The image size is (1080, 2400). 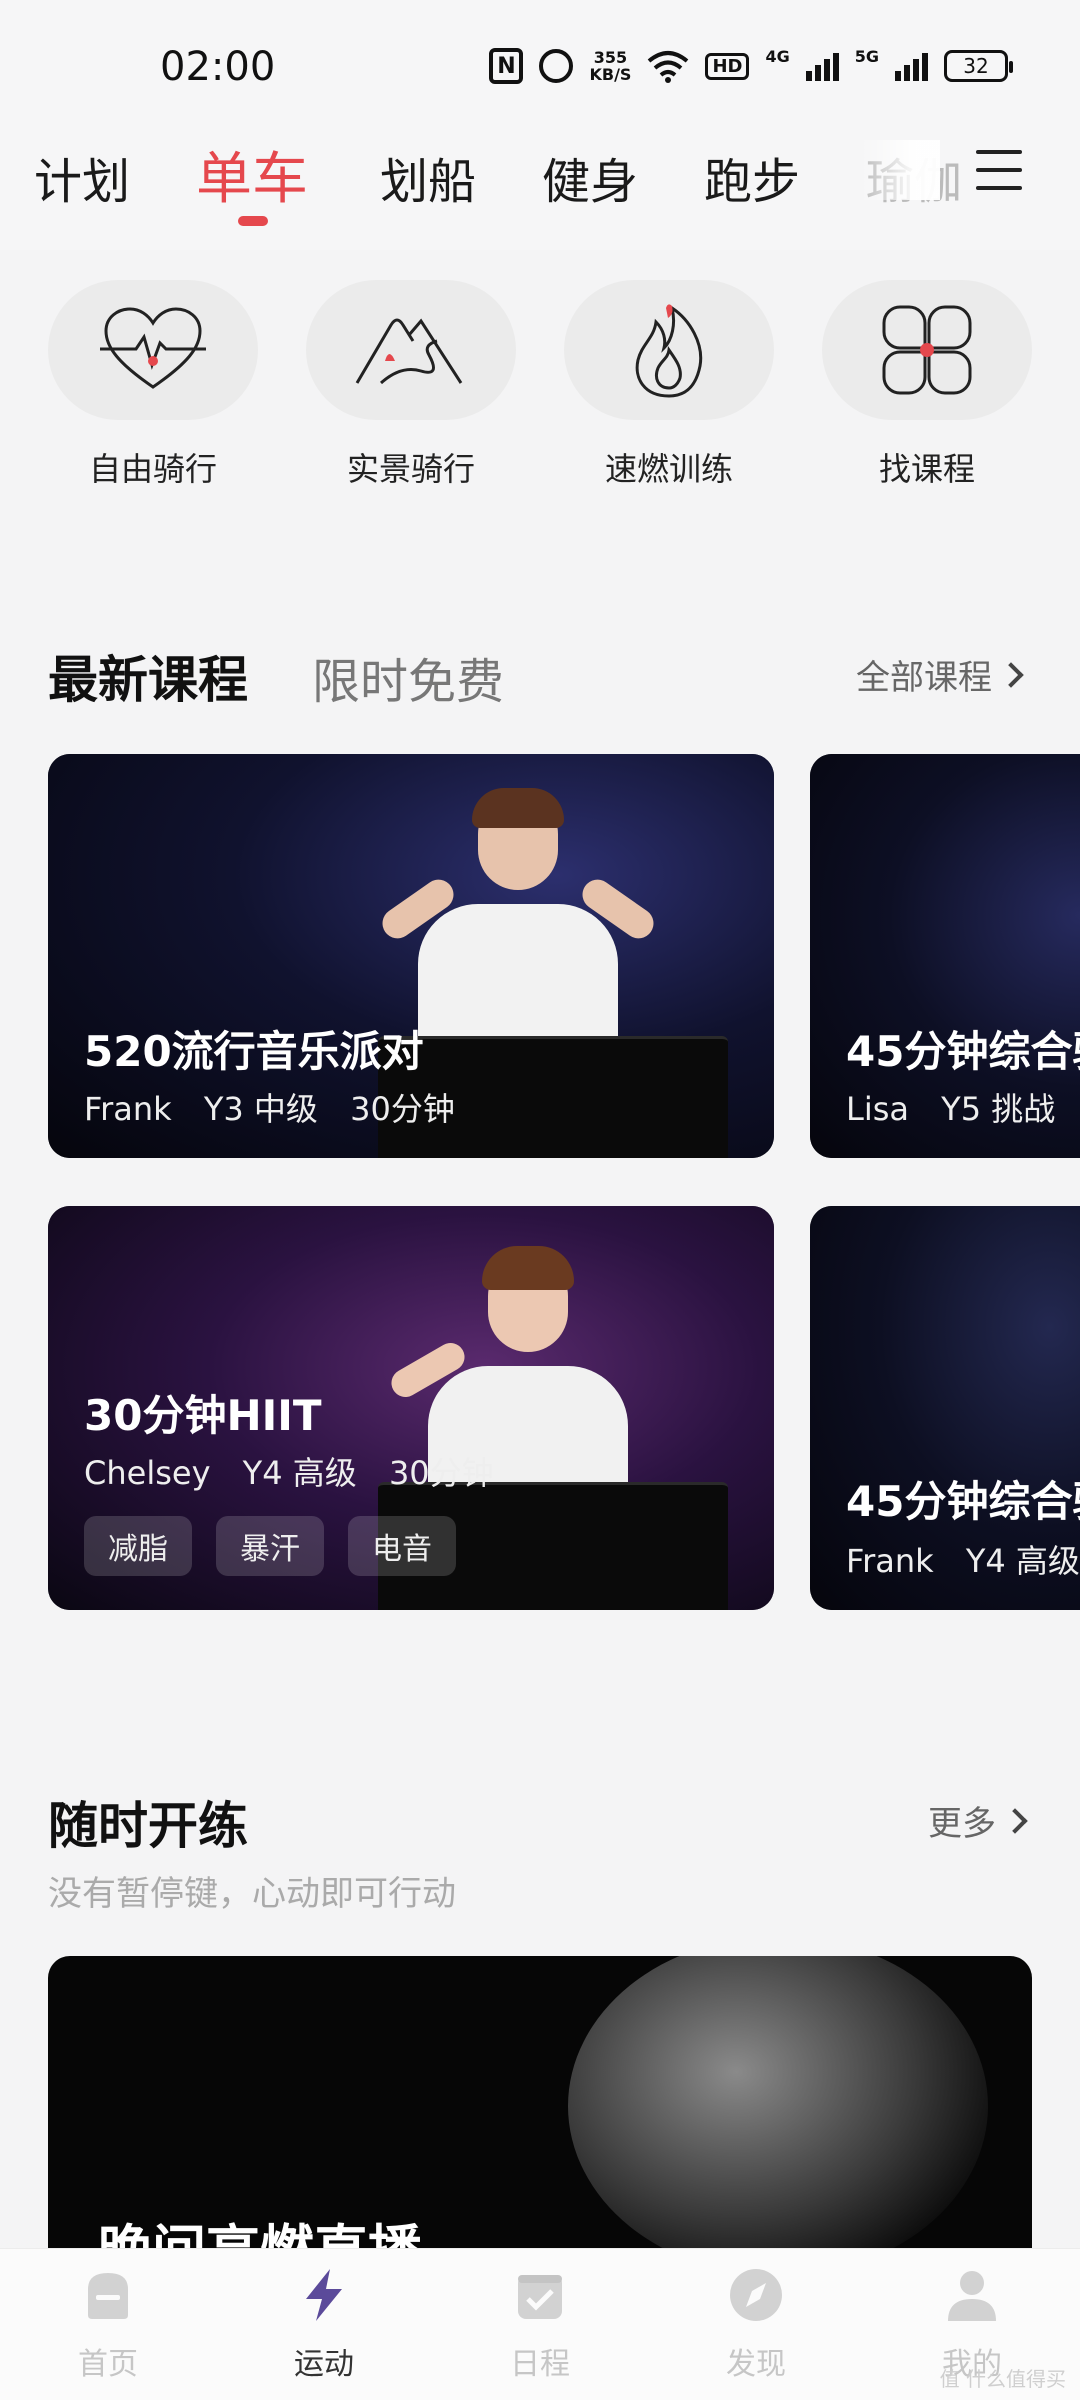 I want to click on course-meta: Frank Y4 高级, so click(x=963, y=1559).